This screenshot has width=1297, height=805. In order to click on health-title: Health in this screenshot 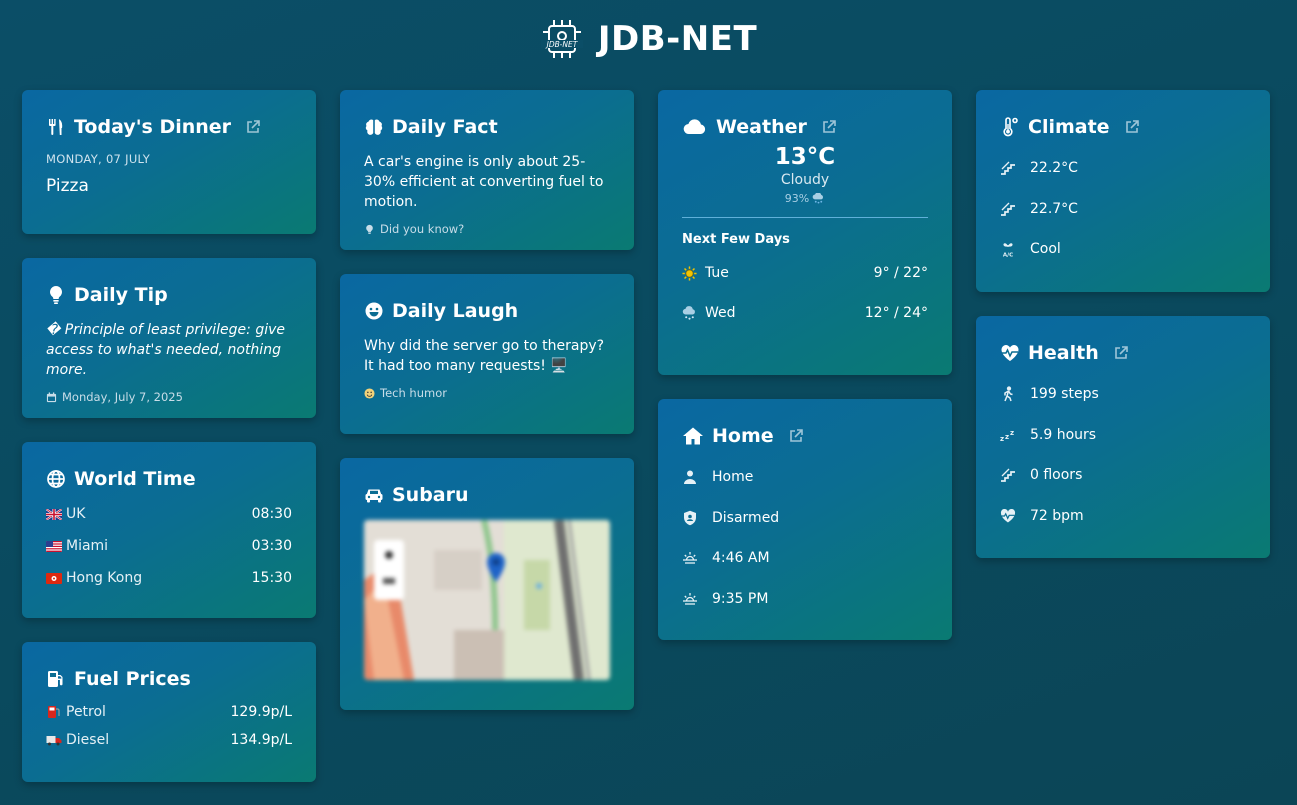, I will do `click(1063, 353)`.